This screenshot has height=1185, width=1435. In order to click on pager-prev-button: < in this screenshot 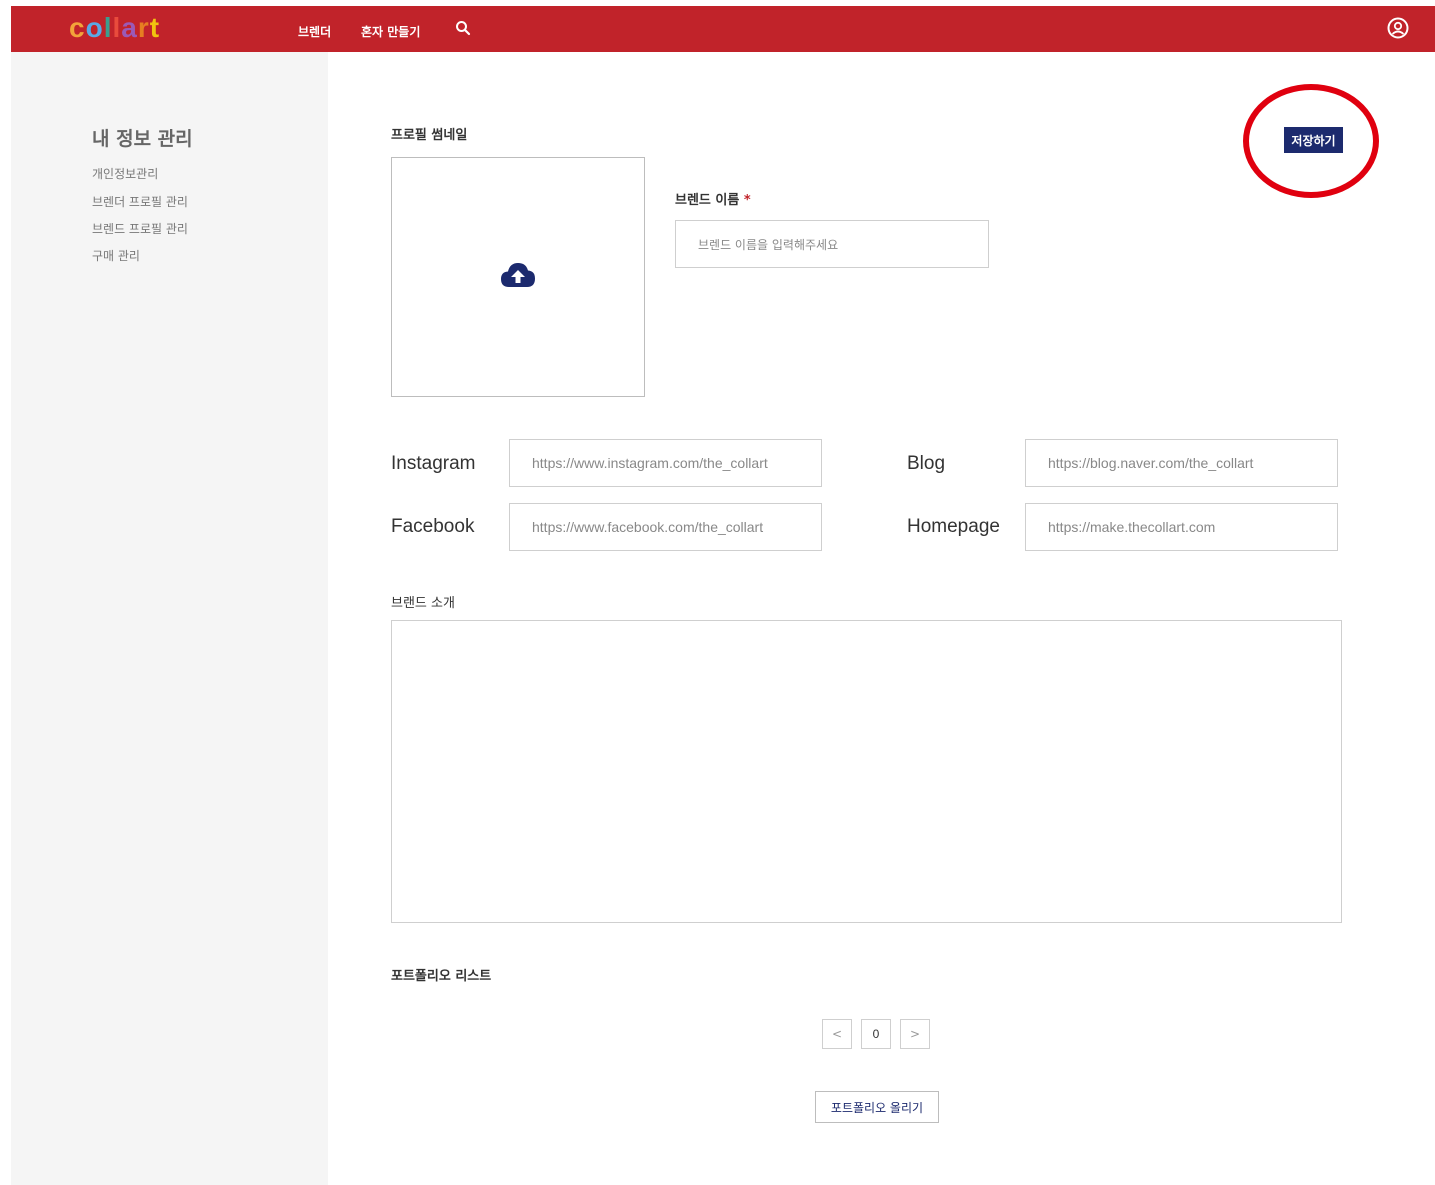, I will do `click(837, 1034)`.